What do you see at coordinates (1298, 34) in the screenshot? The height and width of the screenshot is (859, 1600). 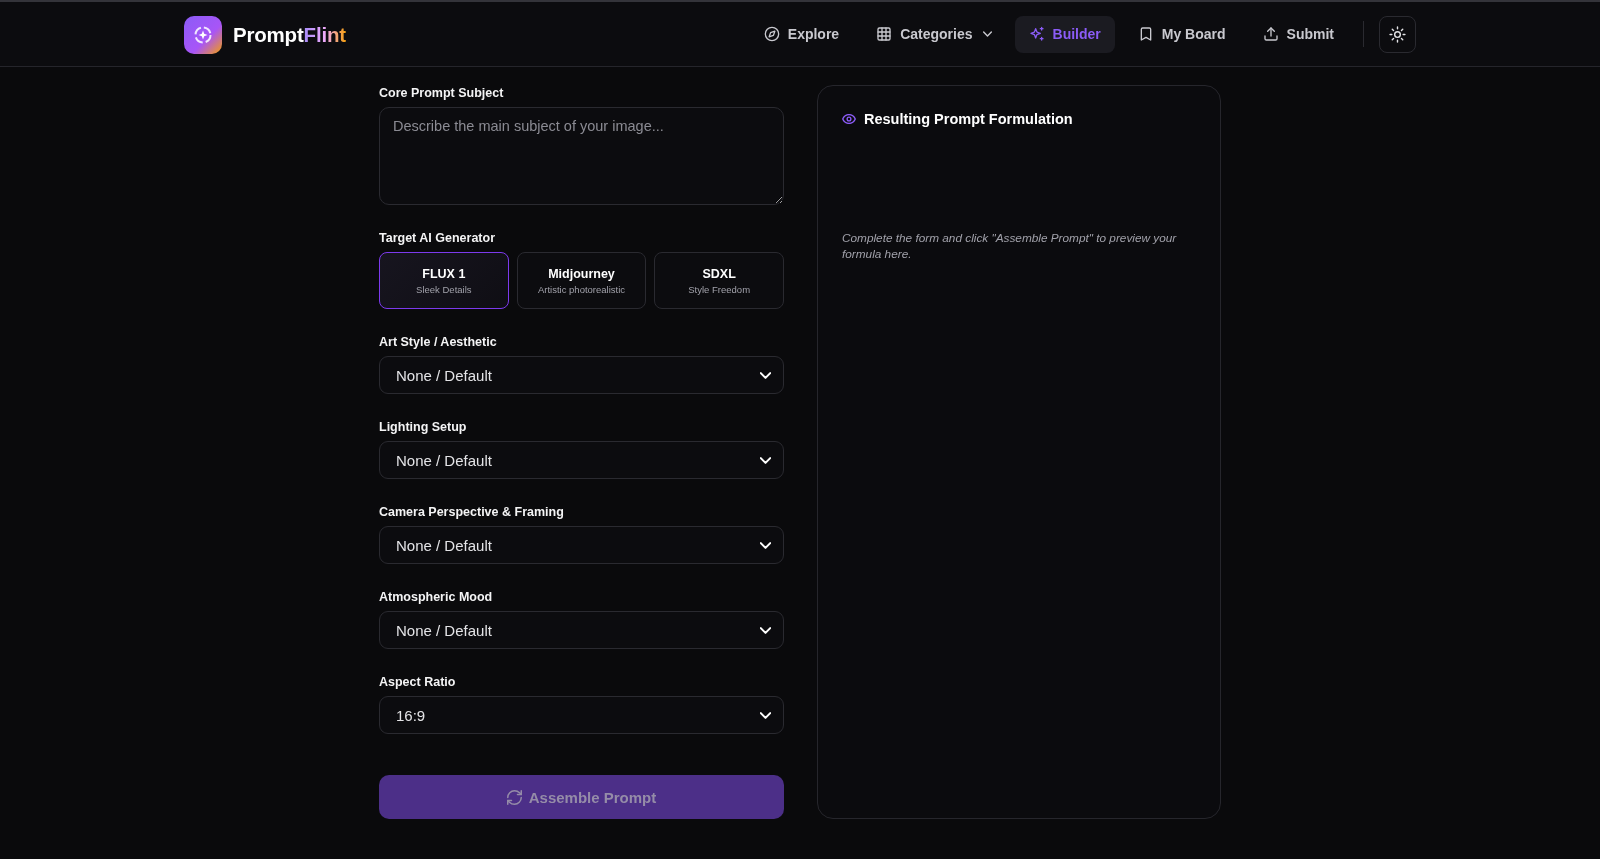 I see `nav-link: Submit` at bounding box center [1298, 34].